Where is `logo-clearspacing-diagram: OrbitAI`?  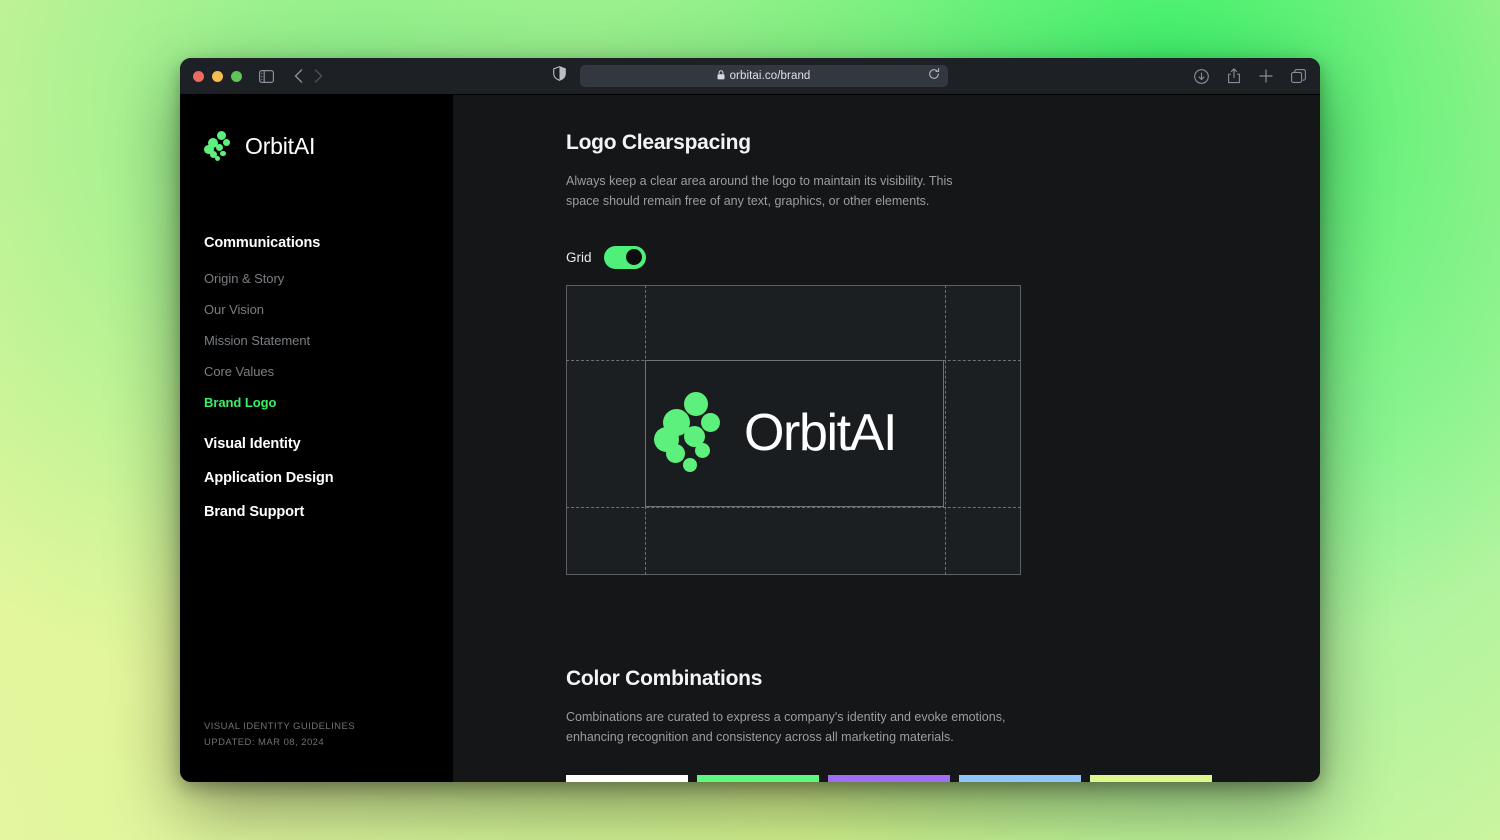 logo-clearspacing-diagram: OrbitAI is located at coordinates (793, 429).